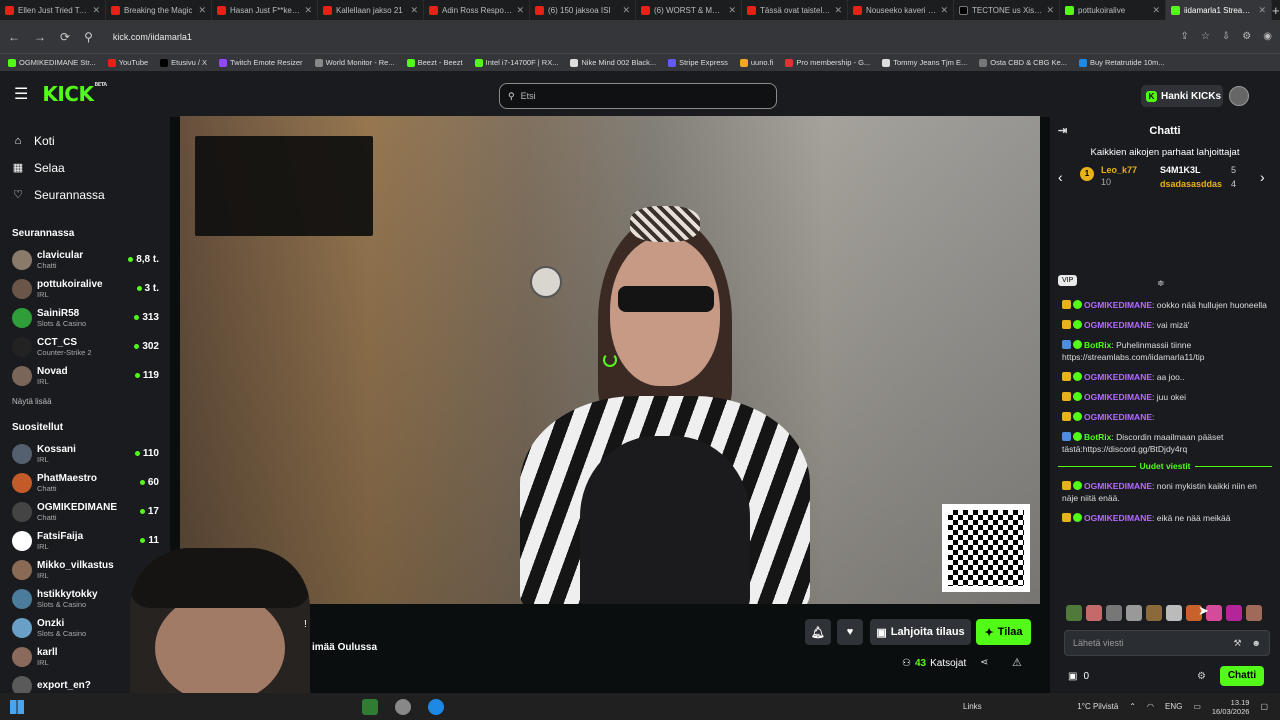 Image resolution: width=1280 pixels, height=720 pixels. I want to click on bookmark-item: YouTube, so click(127, 62).